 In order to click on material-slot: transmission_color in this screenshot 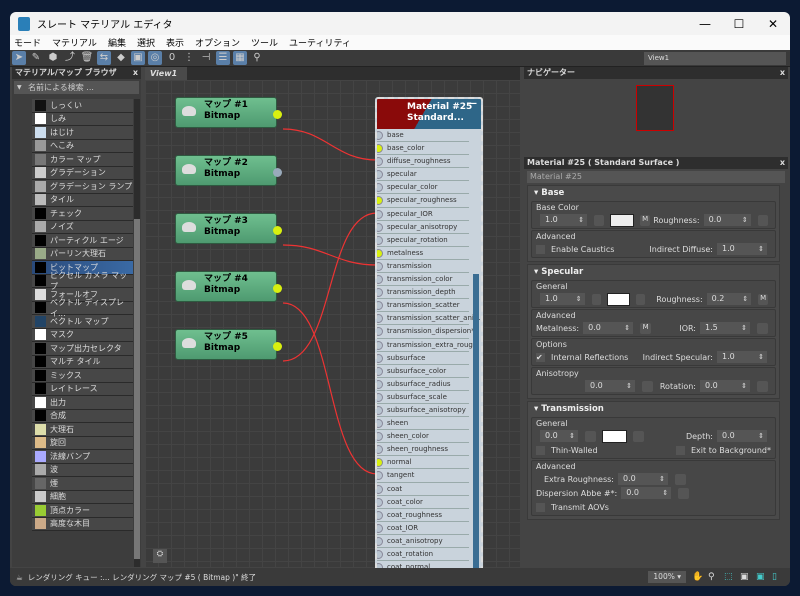, I will do `click(423, 280)`.